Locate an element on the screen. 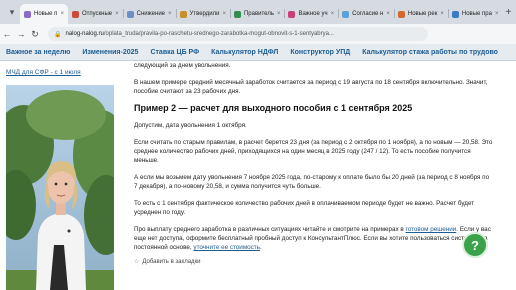  question-icon: ? is located at coordinates (475, 245).